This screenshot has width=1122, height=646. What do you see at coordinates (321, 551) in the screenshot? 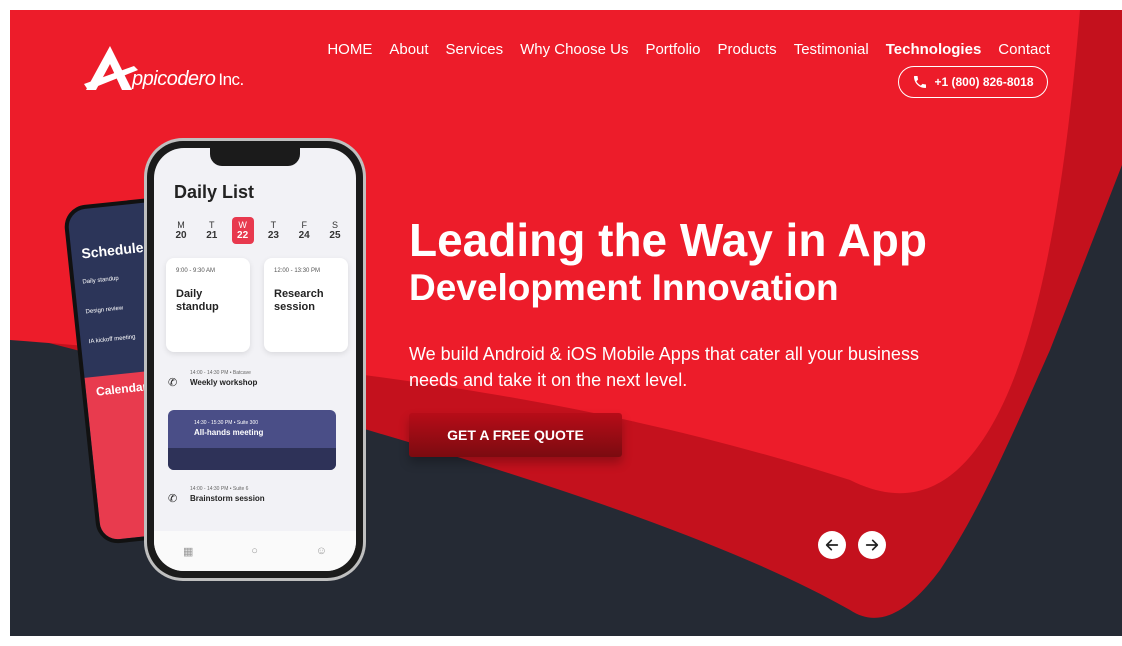
I see `user-icon: ☺` at bounding box center [321, 551].